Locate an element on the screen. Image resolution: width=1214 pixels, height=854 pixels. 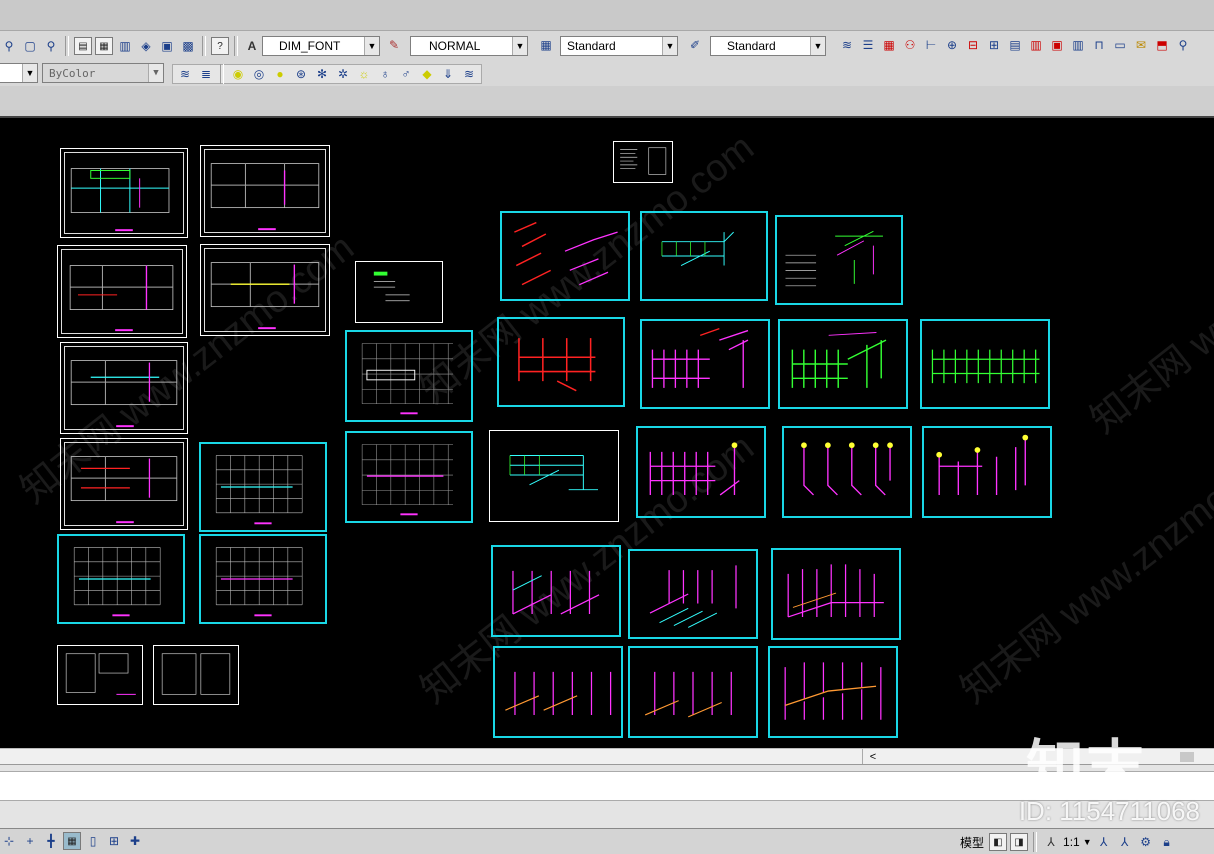
text-style-icon: A is located at coordinates (252, 46).